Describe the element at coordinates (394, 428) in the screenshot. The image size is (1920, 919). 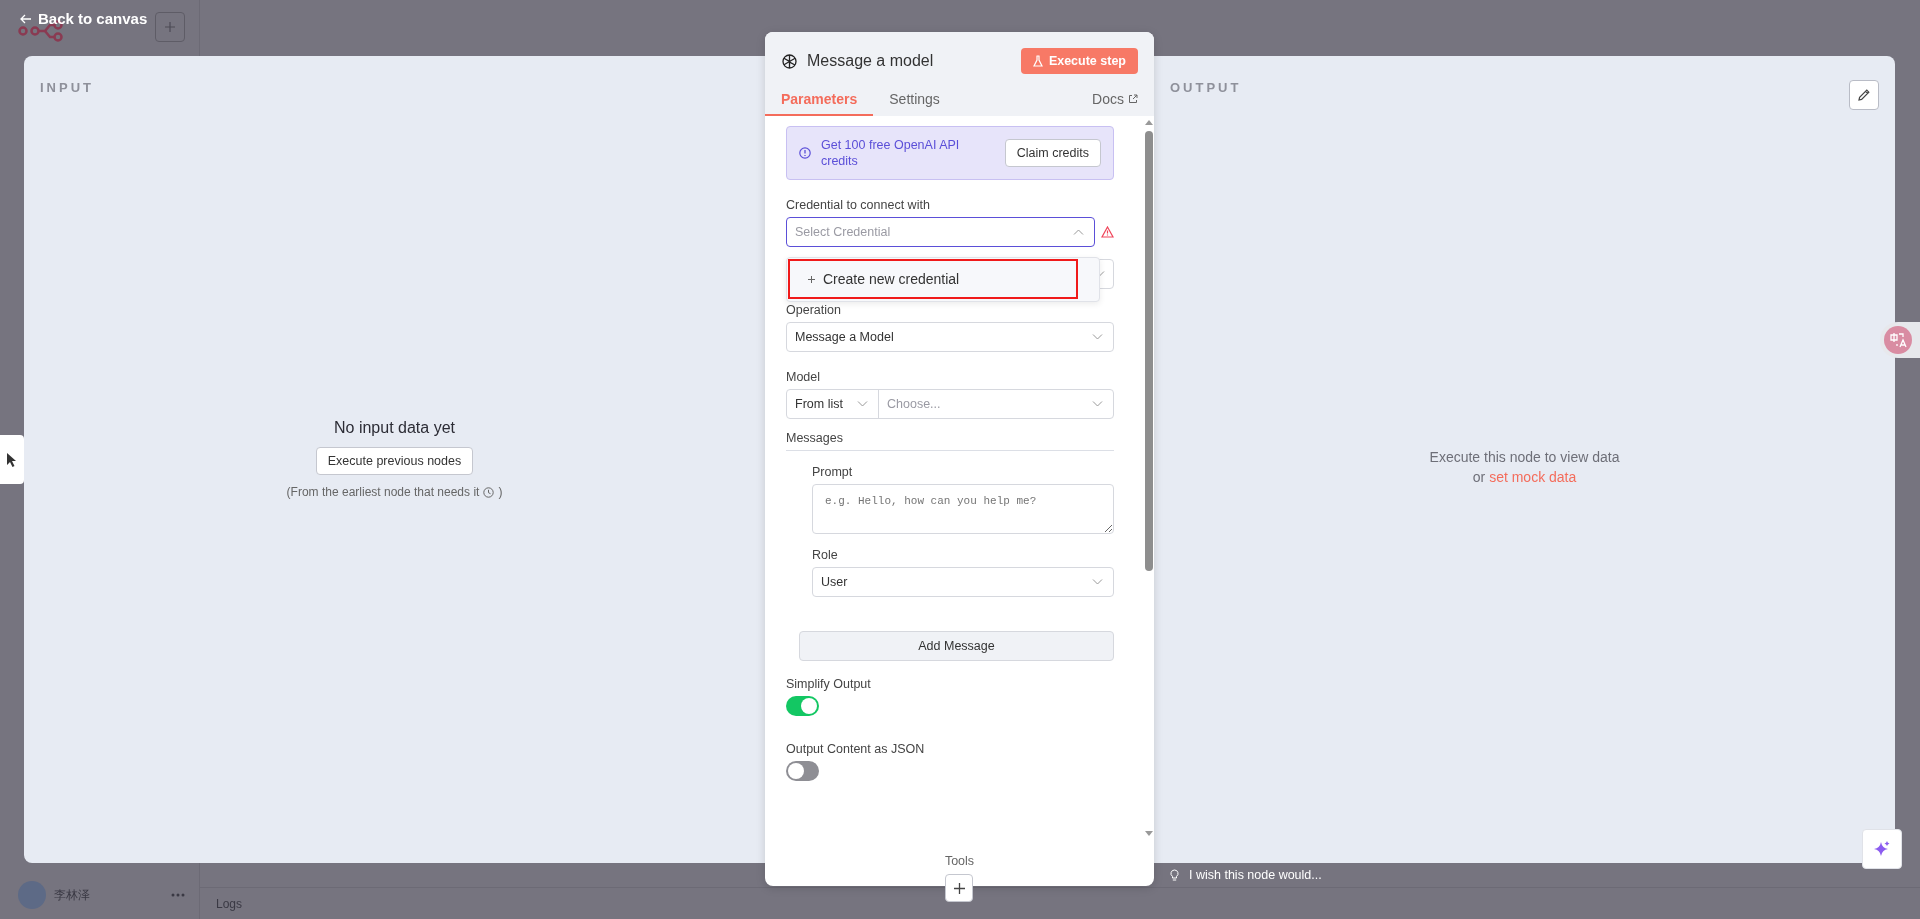
I see `empty-message: No input data yet` at that location.